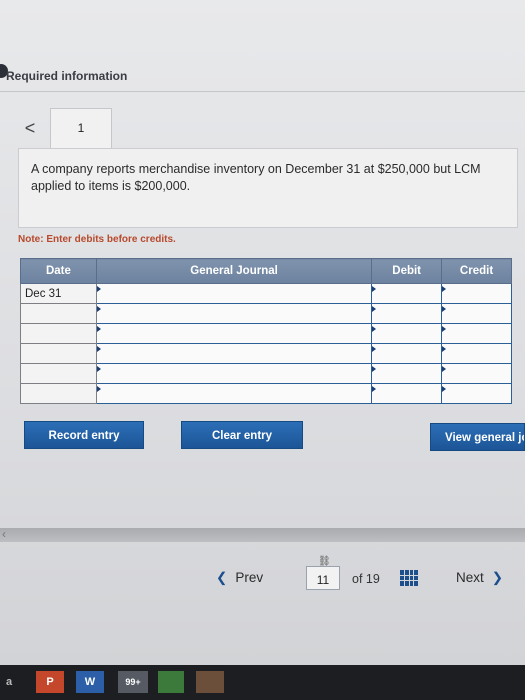 The height and width of the screenshot is (700, 525). What do you see at coordinates (407, 271) in the screenshot?
I see `column-header-debit: Debit` at bounding box center [407, 271].